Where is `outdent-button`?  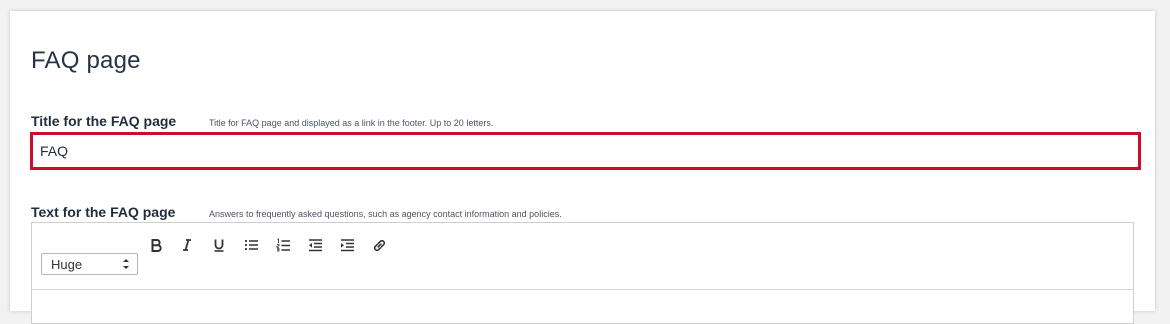
outdent-button is located at coordinates (315, 245).